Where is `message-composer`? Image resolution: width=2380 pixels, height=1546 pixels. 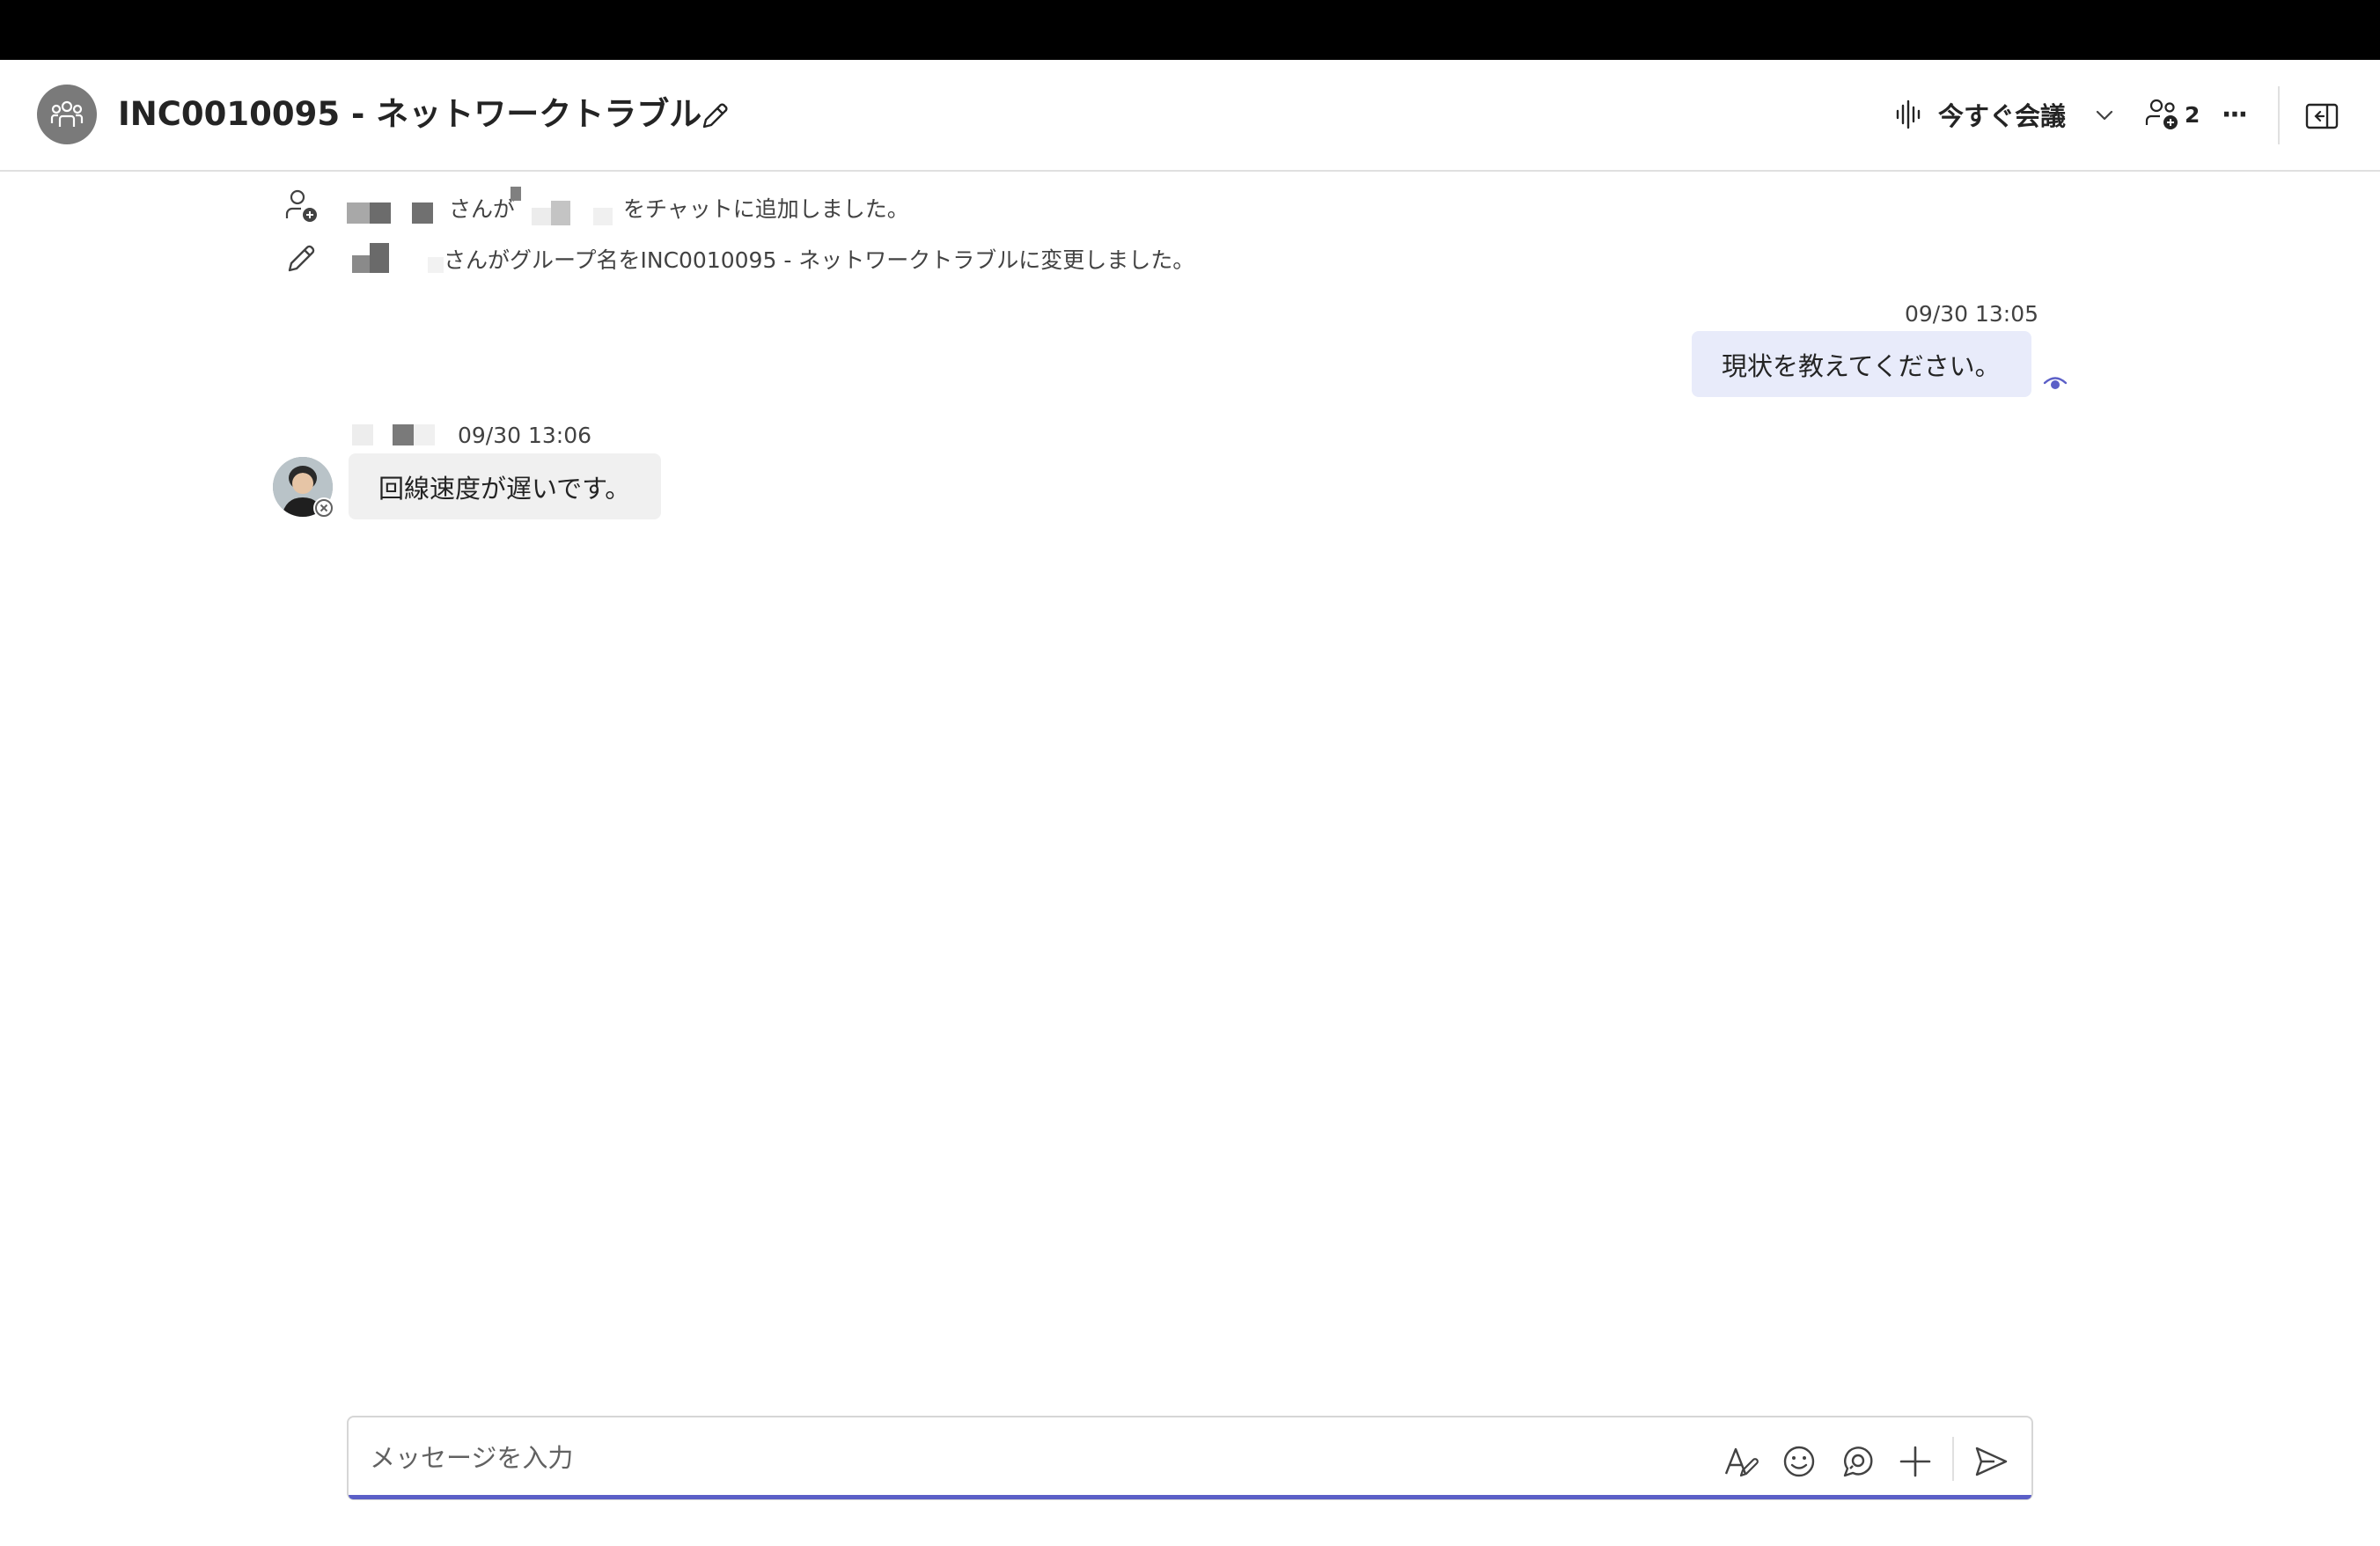
message-composer is located at coordinates (1190, 1458).